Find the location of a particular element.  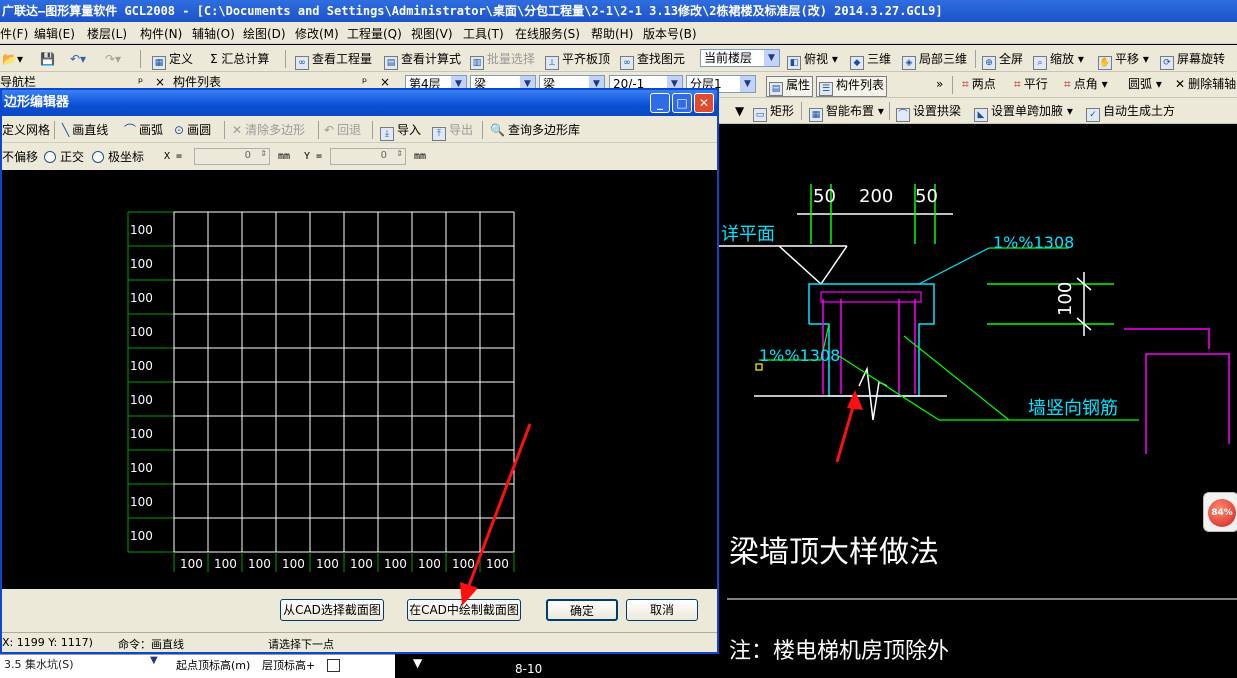

view-quantity-button: ∞ 查看工程量 is located at coordinates (333, 60).